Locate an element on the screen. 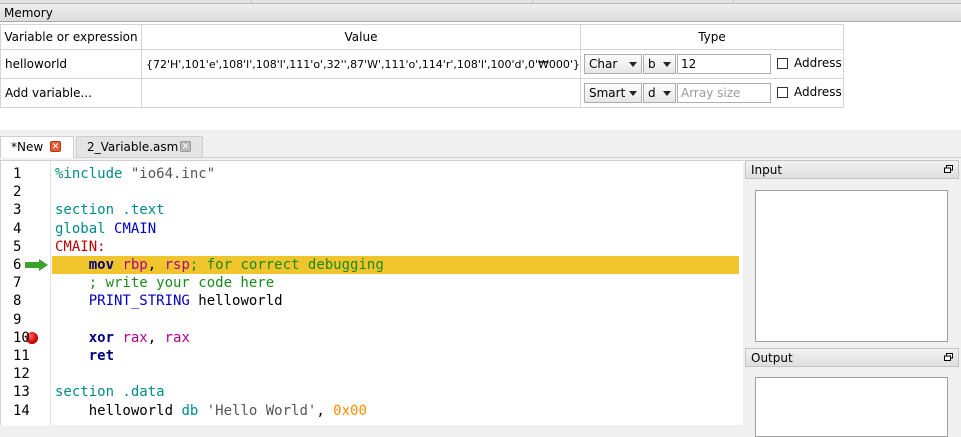 The height and width of the screenshot is (437, 961). code-line: 6 mov rbp, rsp; for correct debugging is located at coordinates (371, 265).